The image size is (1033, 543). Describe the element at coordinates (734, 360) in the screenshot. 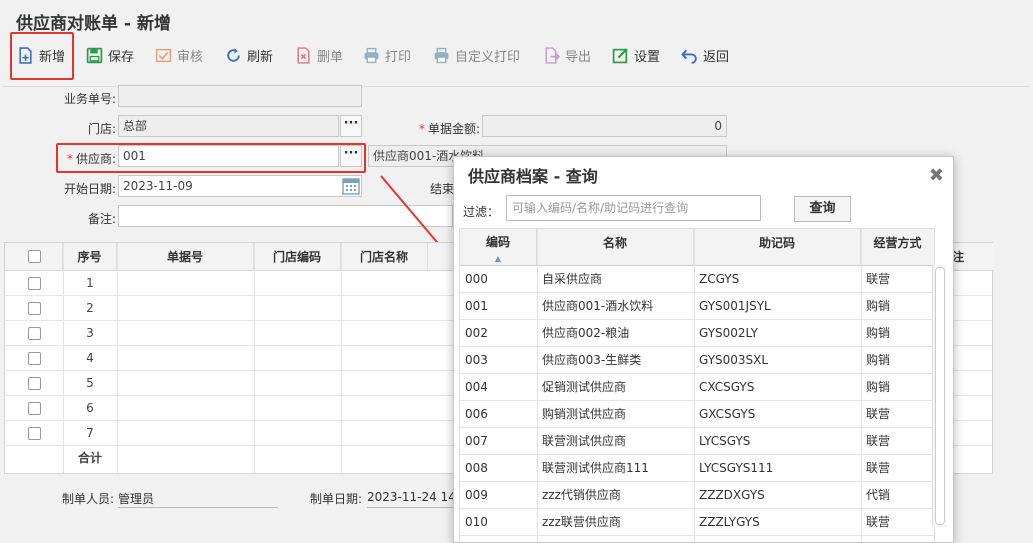

I see `cell-mnemonic: GYS003SXL` at that location.